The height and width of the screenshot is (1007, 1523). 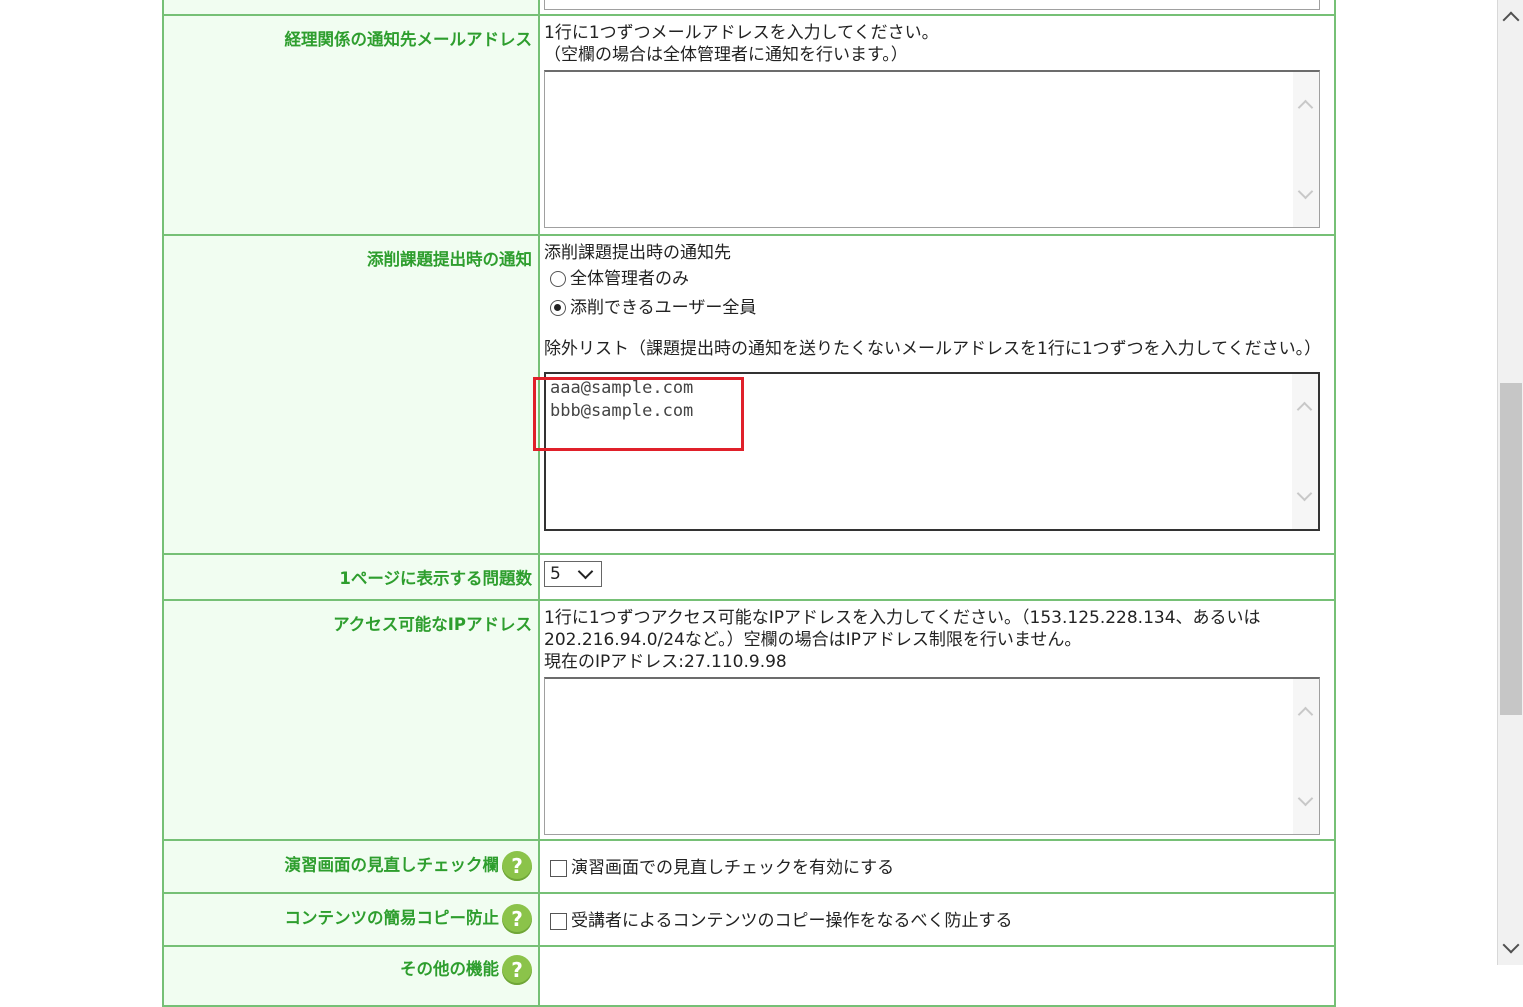 What do you see at coordinates (351, 394) in the screenshot?
I see `assignment-notify-label: 添削課題提出時の通知` at bounding box center [351, 394].